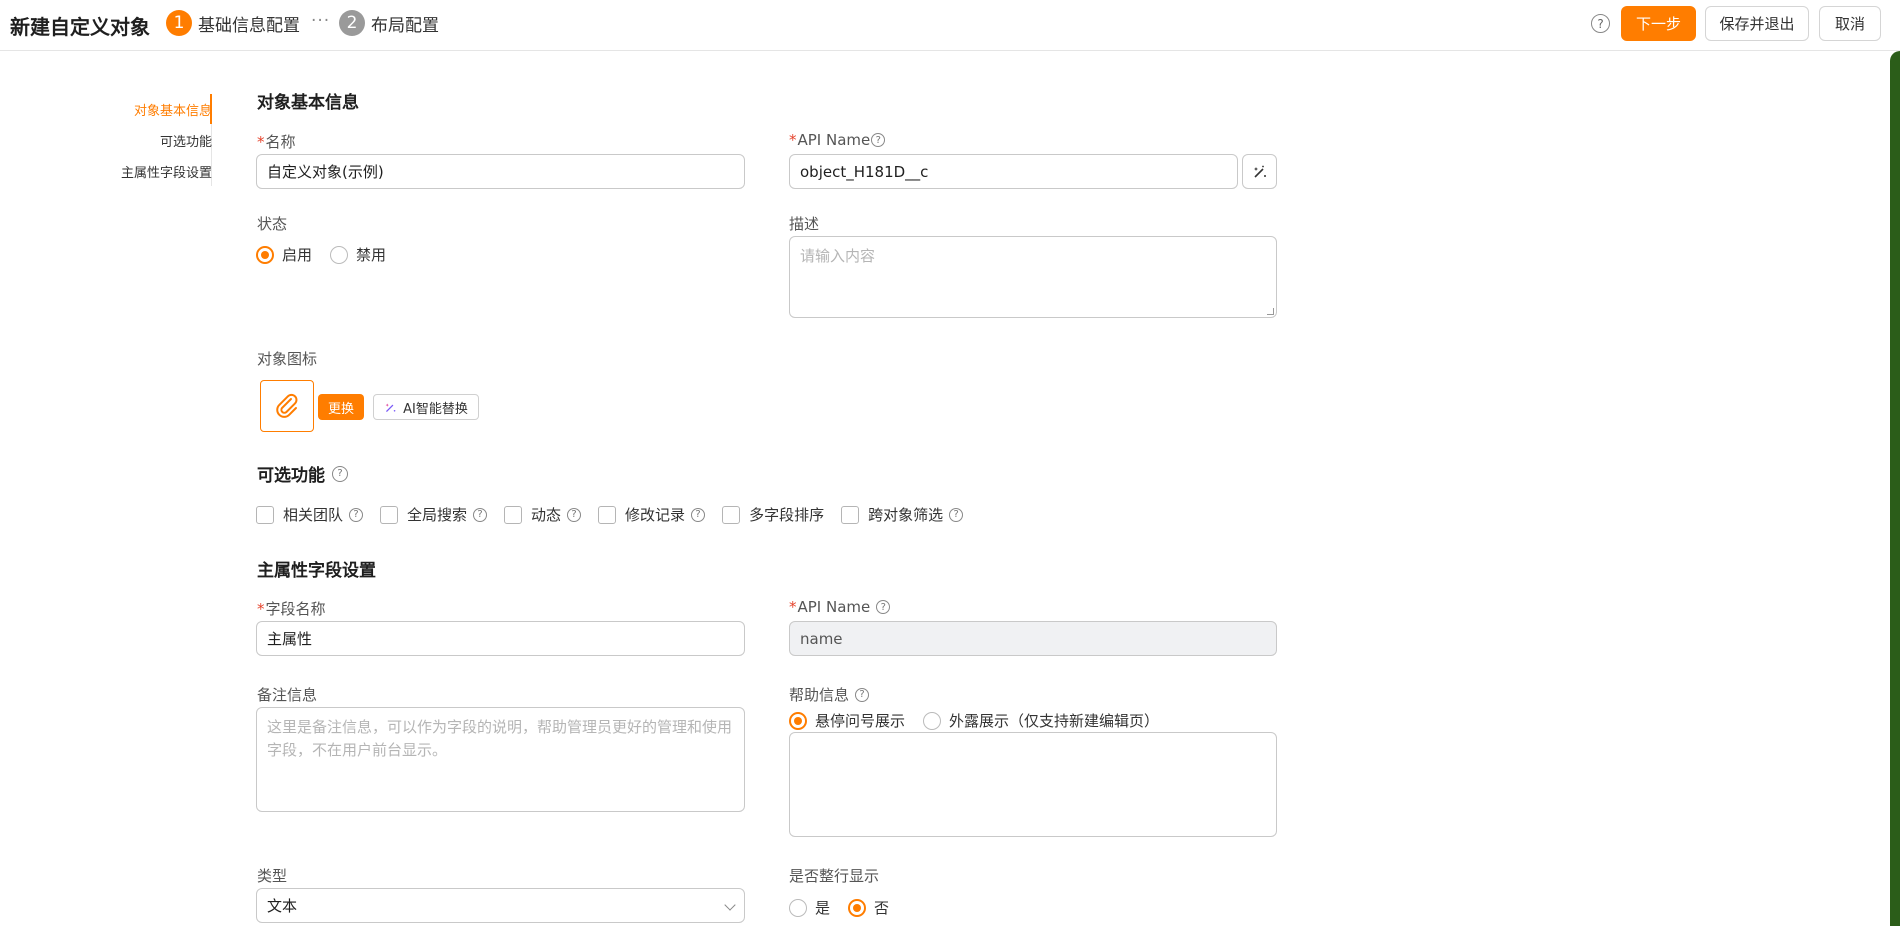 Image resolution: width=1900 pixels, height=926 pixels. What do you see at coordinates (1658, 23) in the screenshot?
I see `next-step-button: 下一步` at bounding box center [1658, 23].